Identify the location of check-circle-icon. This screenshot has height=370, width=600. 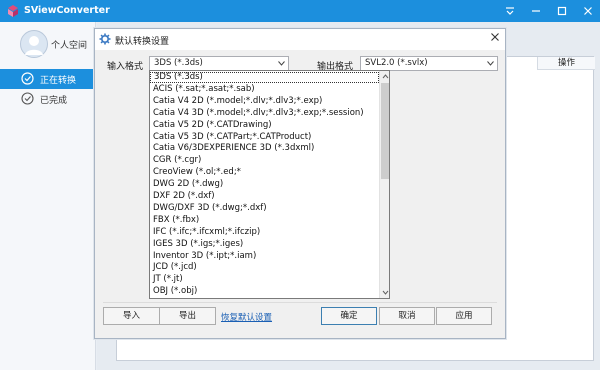
(27, 98).